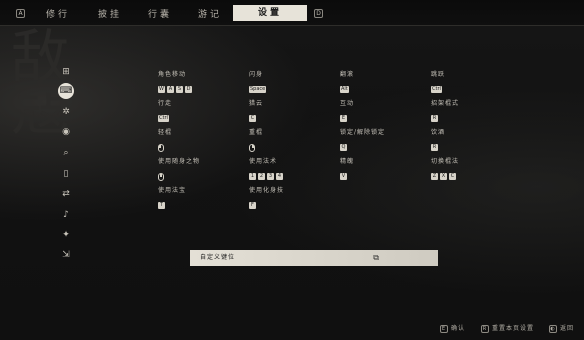 The height and width of the screenshot is (340, 584). Describe the element at coordinates (513, 328) in the screenshot. I see `reset-label: 重置本页设置` at that location.